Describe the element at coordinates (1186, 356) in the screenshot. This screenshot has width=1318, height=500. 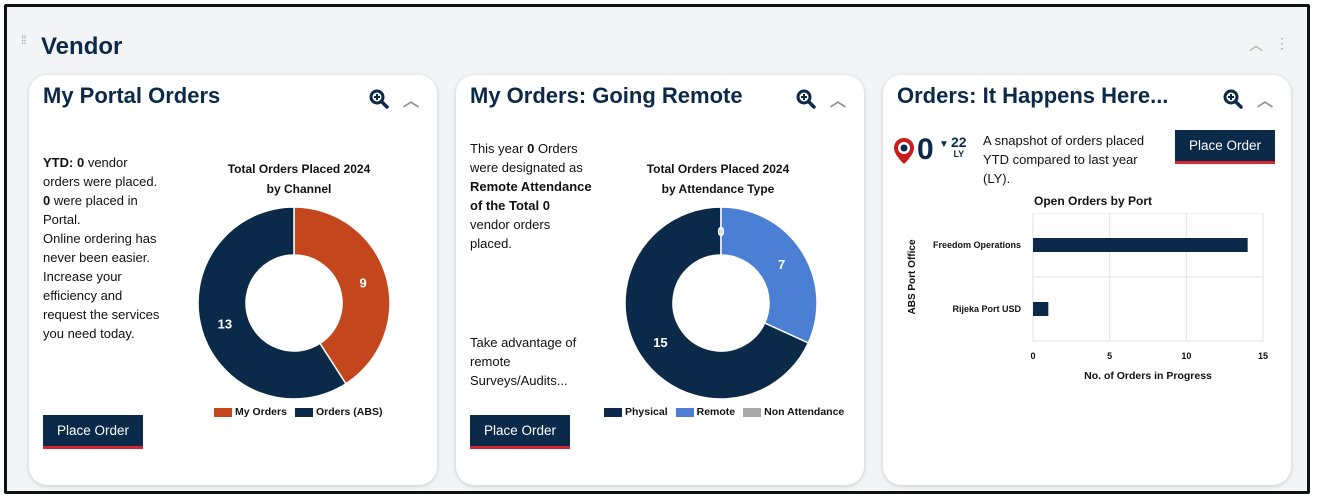
I see `x-tick-label: 10` at that location.